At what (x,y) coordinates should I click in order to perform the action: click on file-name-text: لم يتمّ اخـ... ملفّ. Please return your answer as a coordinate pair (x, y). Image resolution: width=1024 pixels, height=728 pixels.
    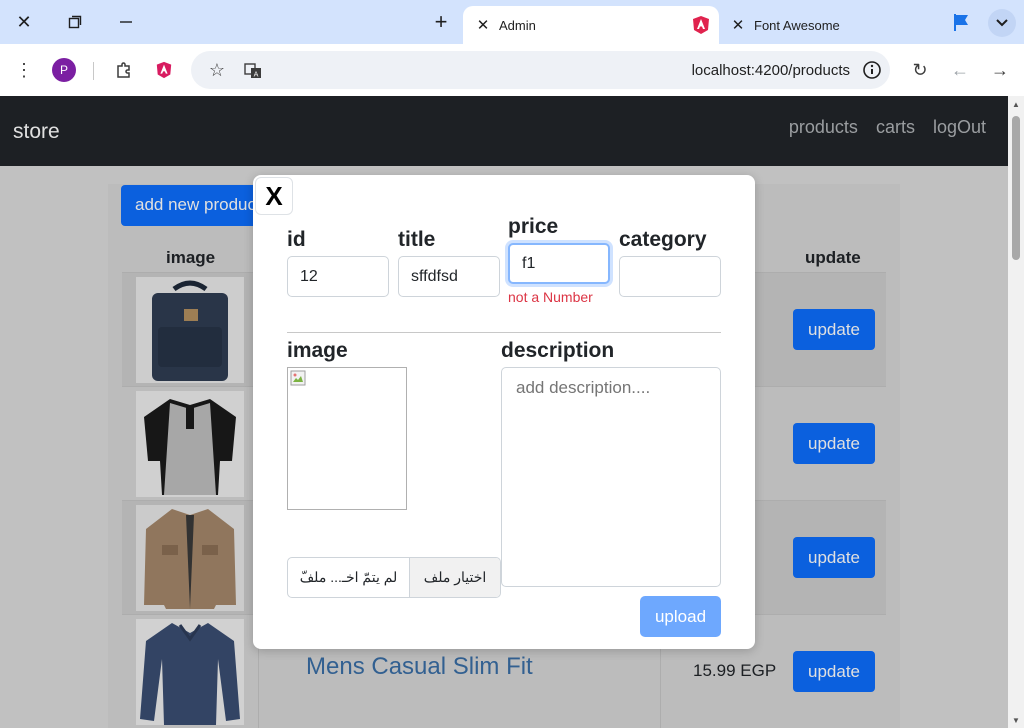
    Looking at the image, I should click on (348, 577).